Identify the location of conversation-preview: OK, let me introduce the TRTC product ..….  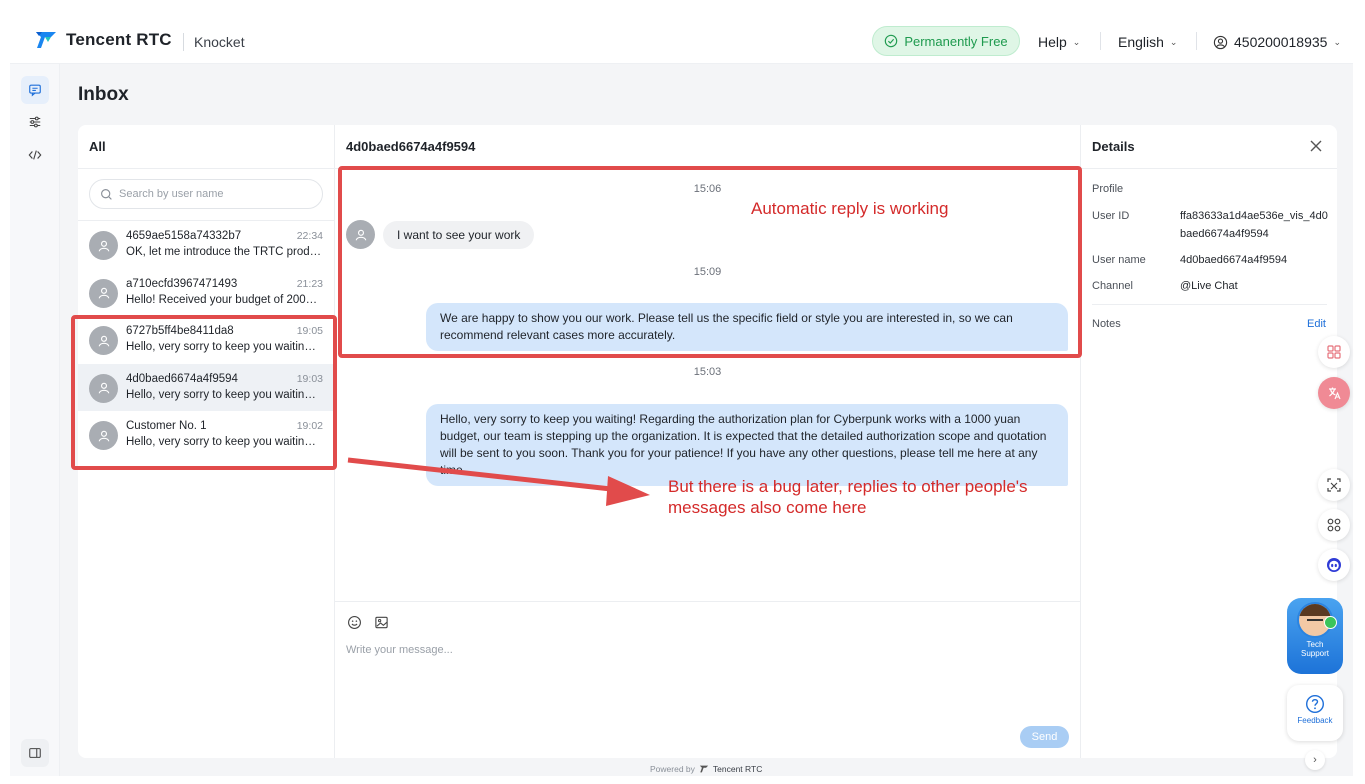
(224, 252).